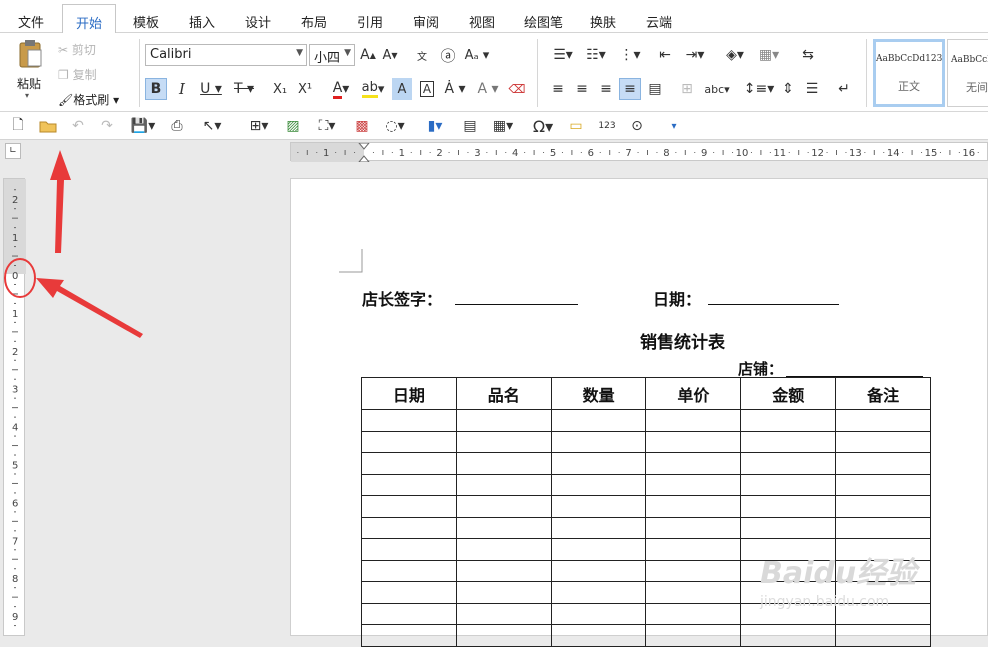 The height and width of the screenshot is (647, 988). I want to click on paragraph-mark-icon: ↵, so click(844, 89).